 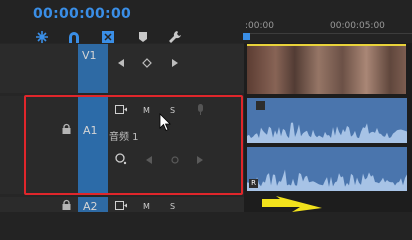 I want to click on audio-clip-channel-right: R, so click(x=327, y=169).